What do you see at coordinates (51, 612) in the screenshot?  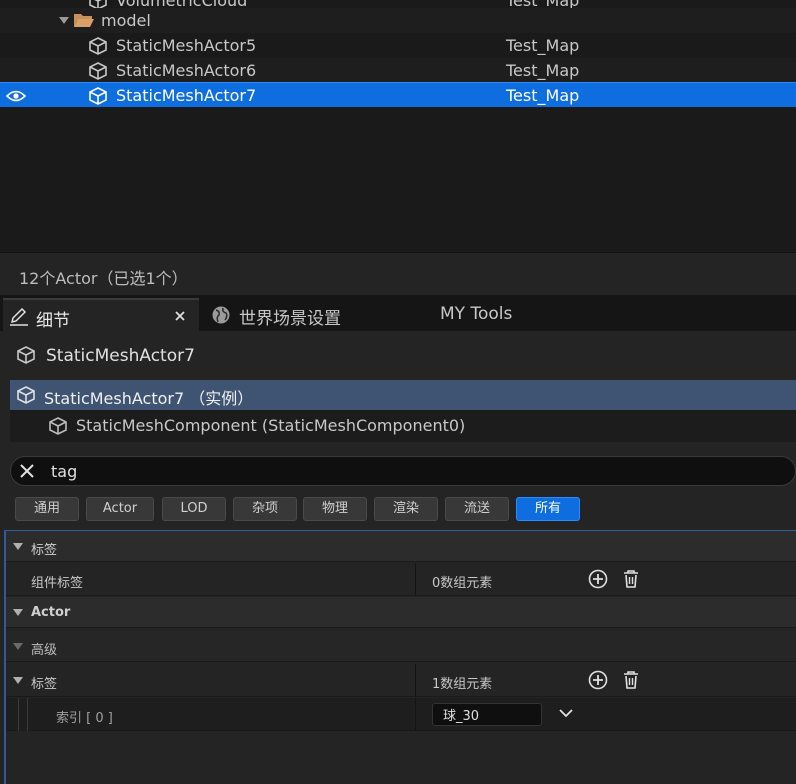 I see `category-label: Actor` at bounding box center [51, 612].